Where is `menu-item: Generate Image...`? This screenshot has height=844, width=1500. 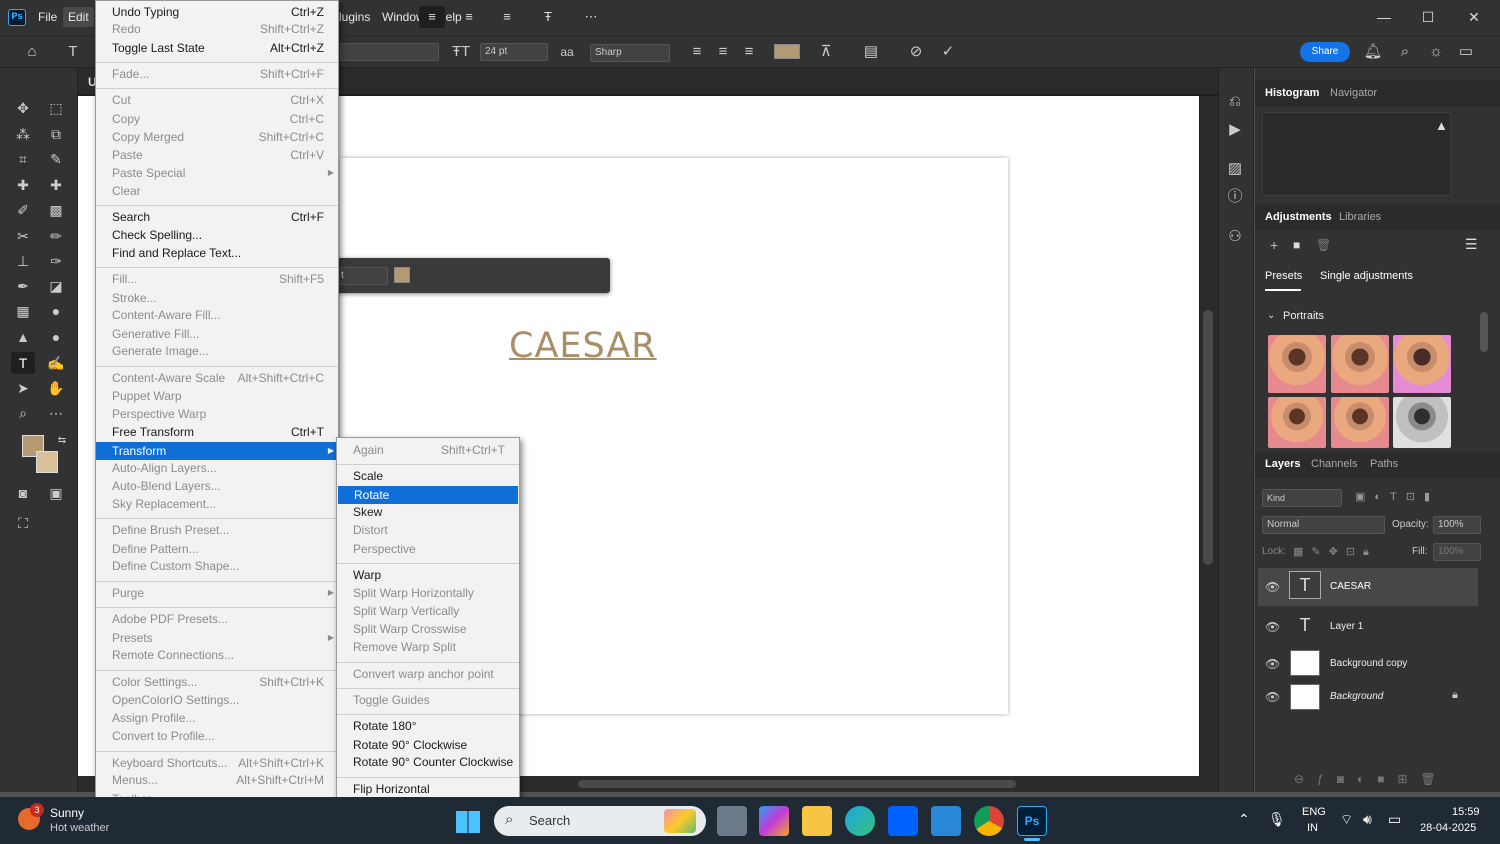
menu-item: Generate Image... is located at coordinates (217, 351).